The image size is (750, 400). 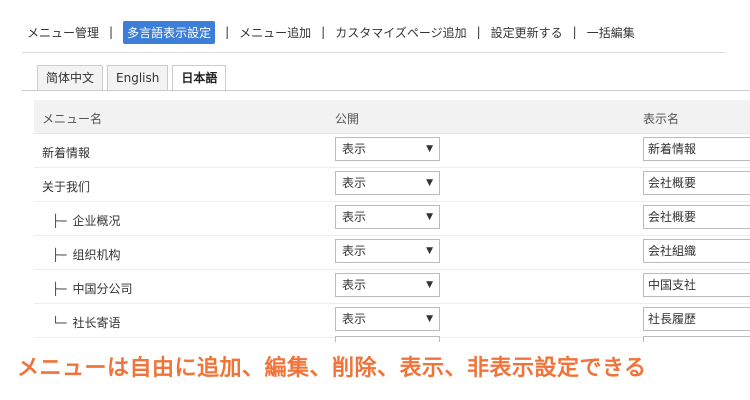 I want to click on menu-name: 新着情報, so click(x=66, y=153).